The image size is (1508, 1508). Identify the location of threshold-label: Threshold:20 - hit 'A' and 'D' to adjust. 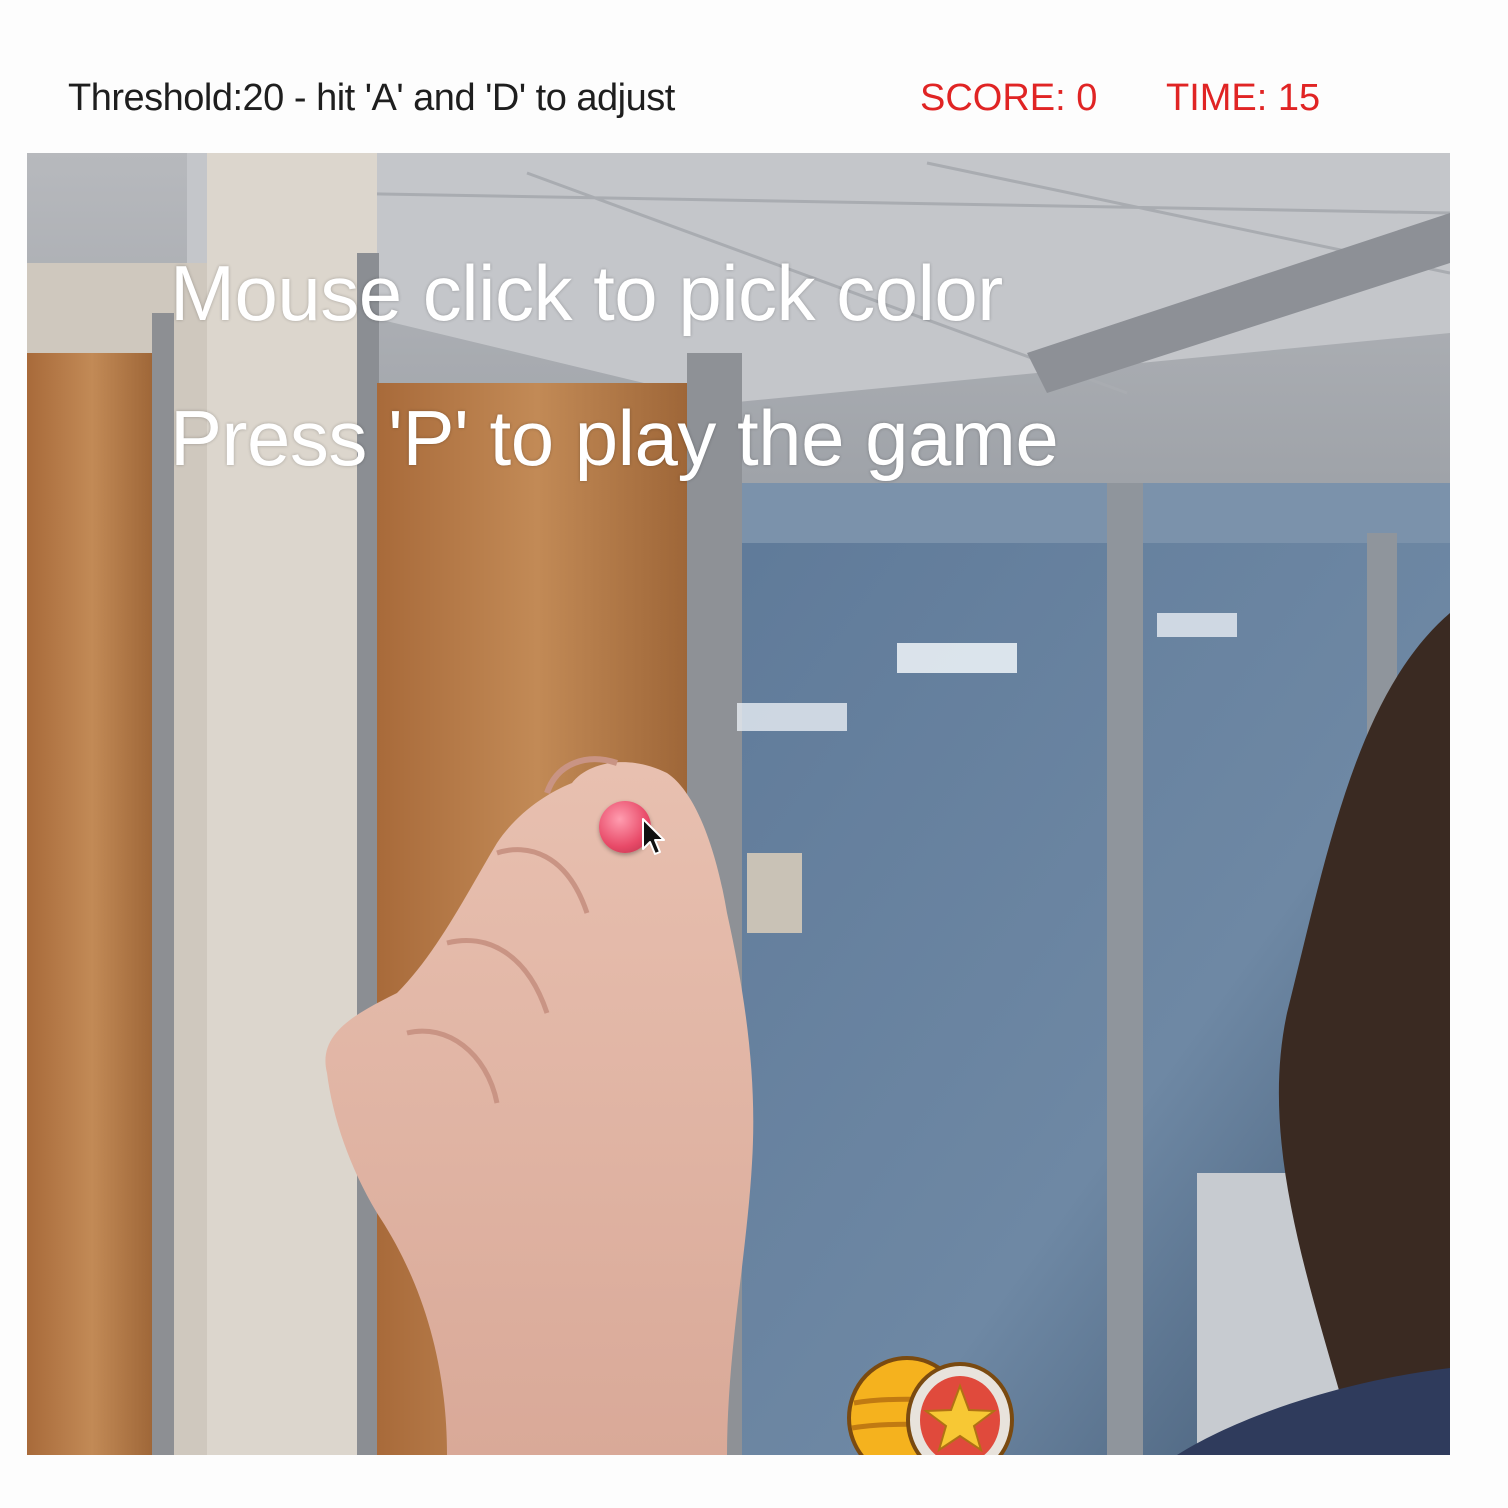
(371, 98).